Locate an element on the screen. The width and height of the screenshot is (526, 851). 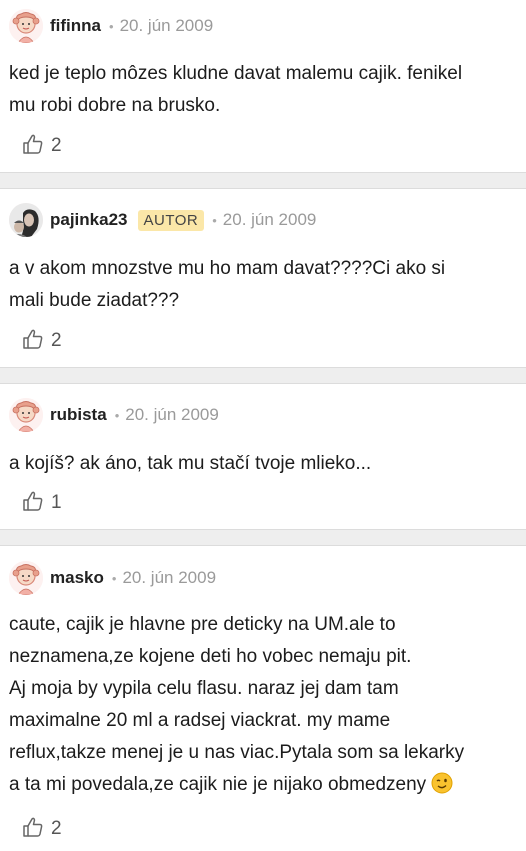
like-button: 1 is located at coordinates (42, 503).